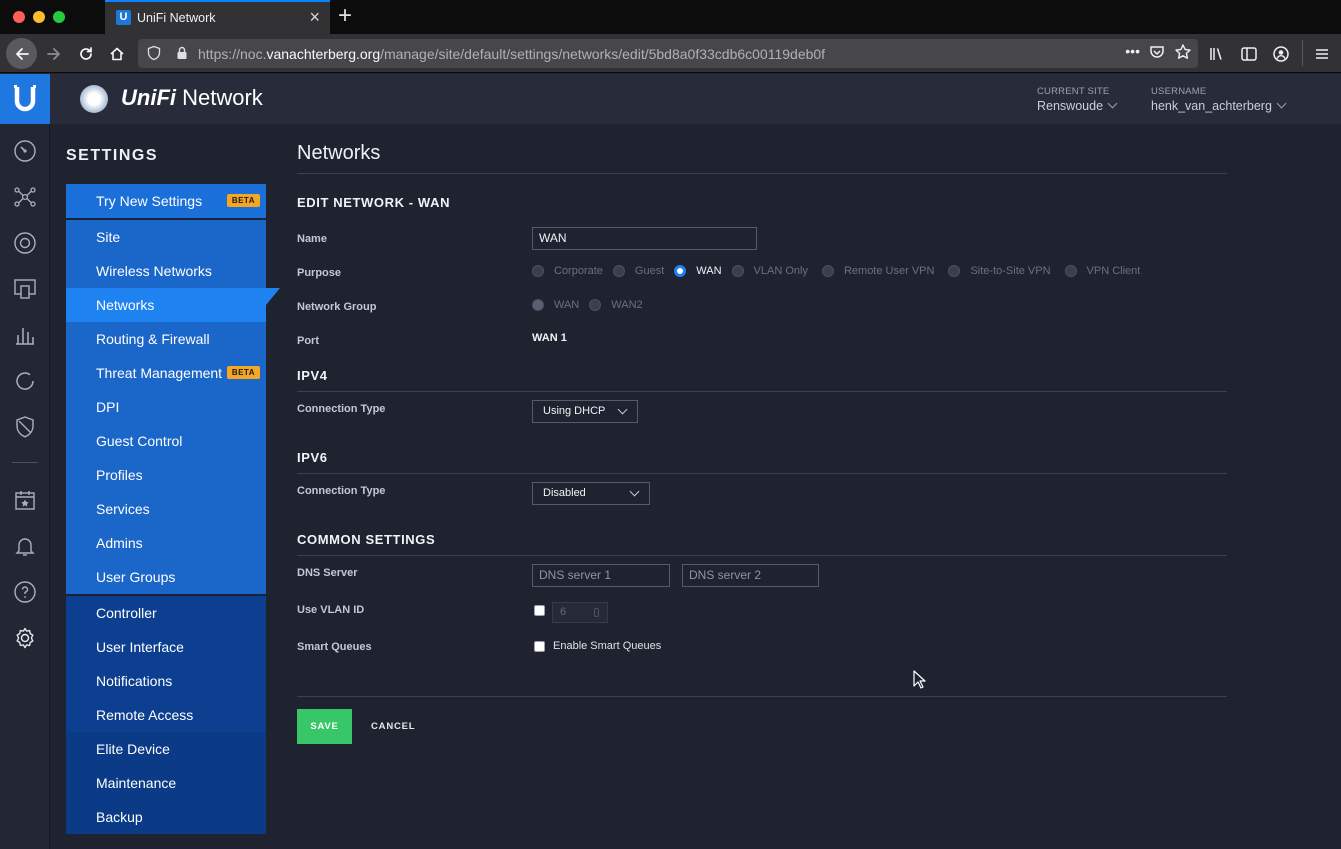  What do you see at coordinates (698, 271) in the screenshot?
I see `purpose-radio-wan: WAN` at bounding box center [698, 271].